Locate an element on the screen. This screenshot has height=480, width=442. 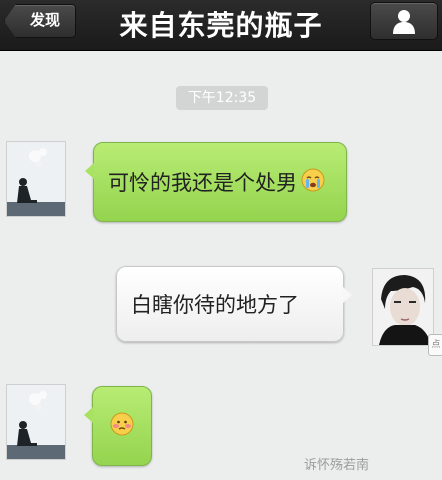
person-icon is located at coordinates (404, 22).